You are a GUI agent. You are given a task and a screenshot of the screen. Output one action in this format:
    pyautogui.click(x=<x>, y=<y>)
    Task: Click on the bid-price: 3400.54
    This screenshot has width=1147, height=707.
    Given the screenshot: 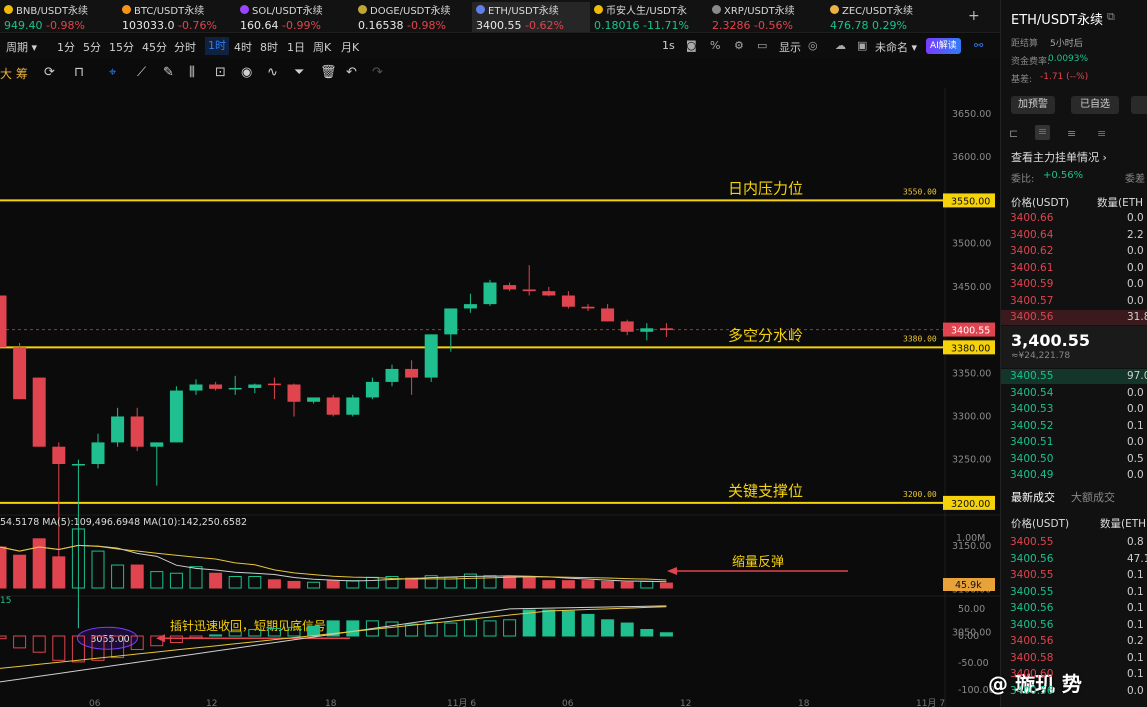 What is the action you would take?
    pyautogui.click(x=1031, y=393)
    